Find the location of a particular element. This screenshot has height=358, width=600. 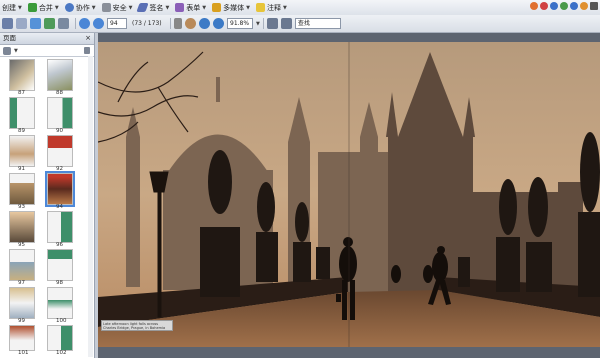

fit-page-icon is located at coordinates (272, 23).